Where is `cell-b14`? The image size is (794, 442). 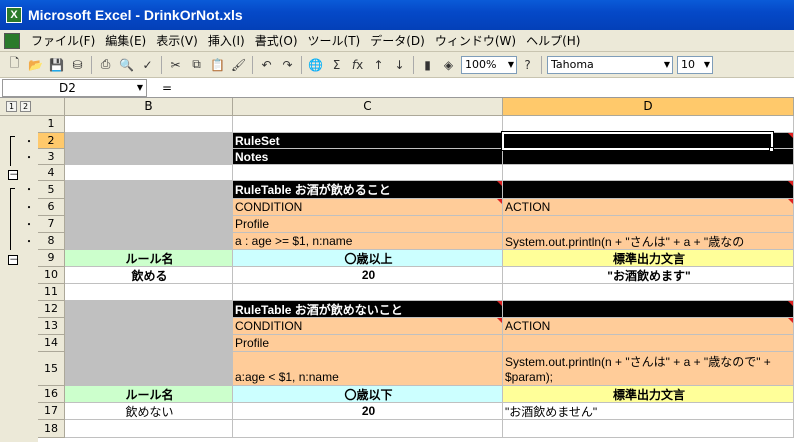 cell-b14 is located at coordinates (149, 343).